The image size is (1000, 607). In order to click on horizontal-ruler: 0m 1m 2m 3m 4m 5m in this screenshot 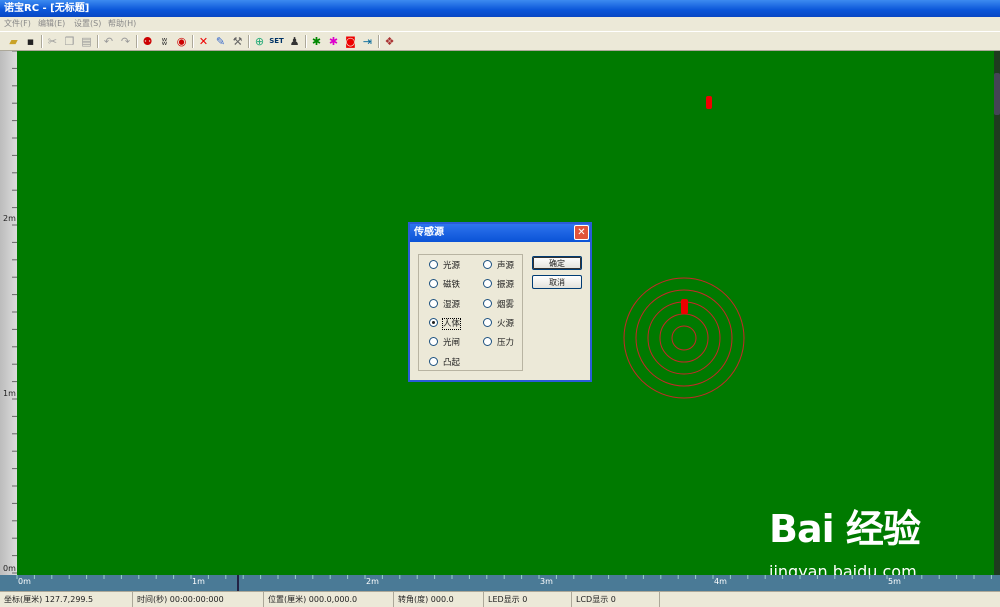, I will do `click(500, 583)`.